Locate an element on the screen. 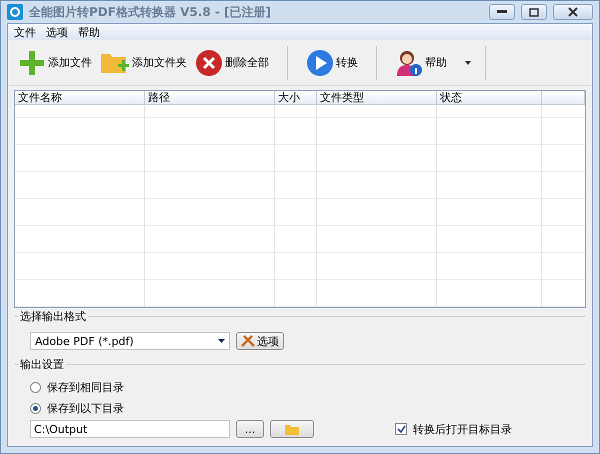  toolbar-button: 帮助 is located at coordinates (421, 62).